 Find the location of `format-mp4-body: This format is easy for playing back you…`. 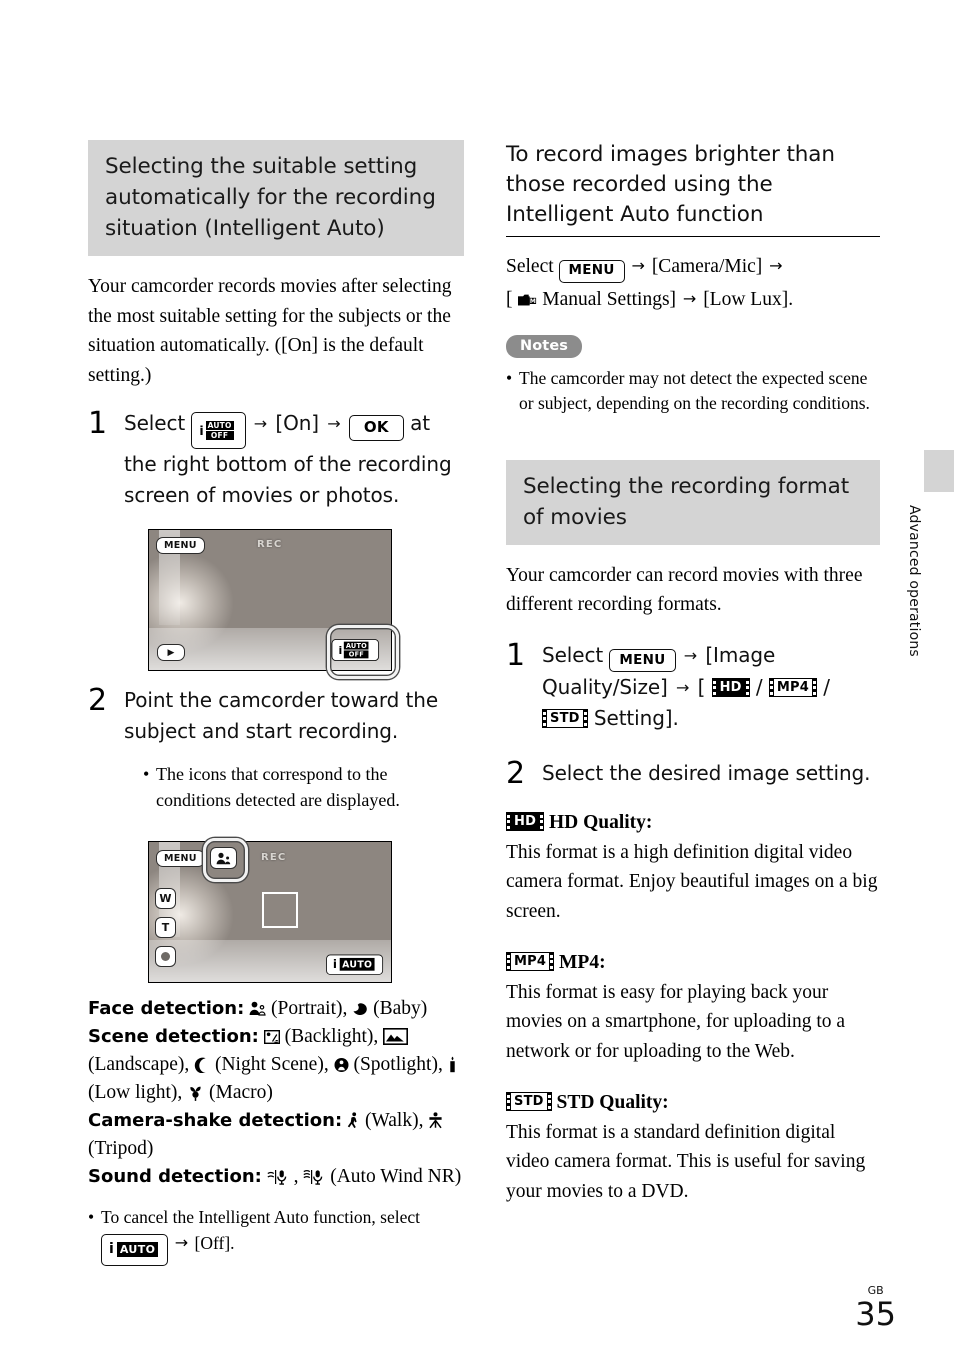

format-mp4-body: This format is easy for playing back you… is located at coordinates (676, 1021).